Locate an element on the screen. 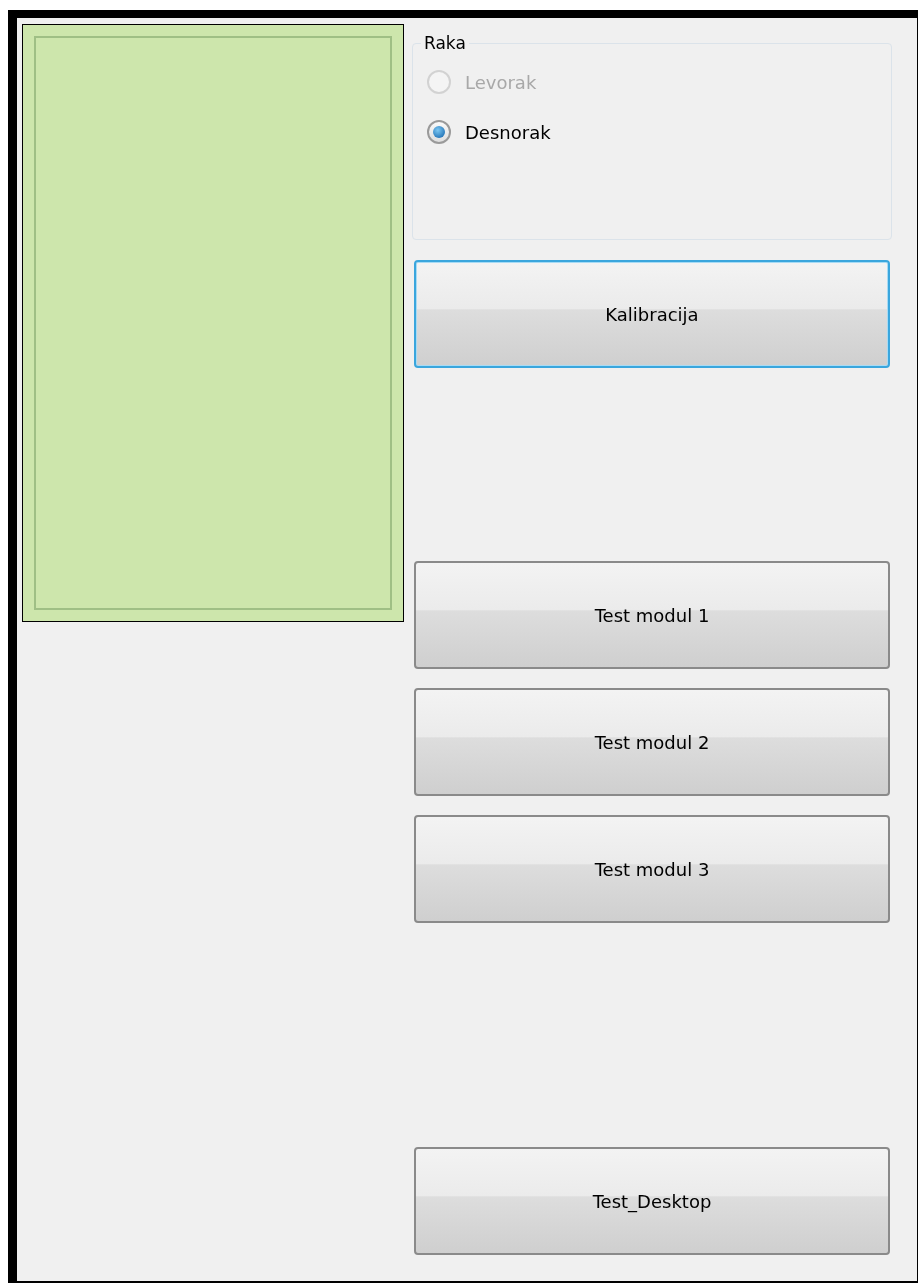 The height and width of the screenshot is (1283, 918). test-module-button: Test modul 3 is located at coordinates (652, 869).